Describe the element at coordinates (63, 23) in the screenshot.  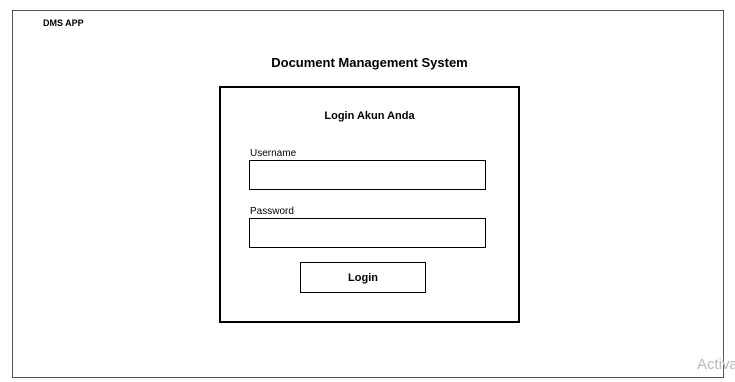
I see `app-name: DMS APP` at that location.